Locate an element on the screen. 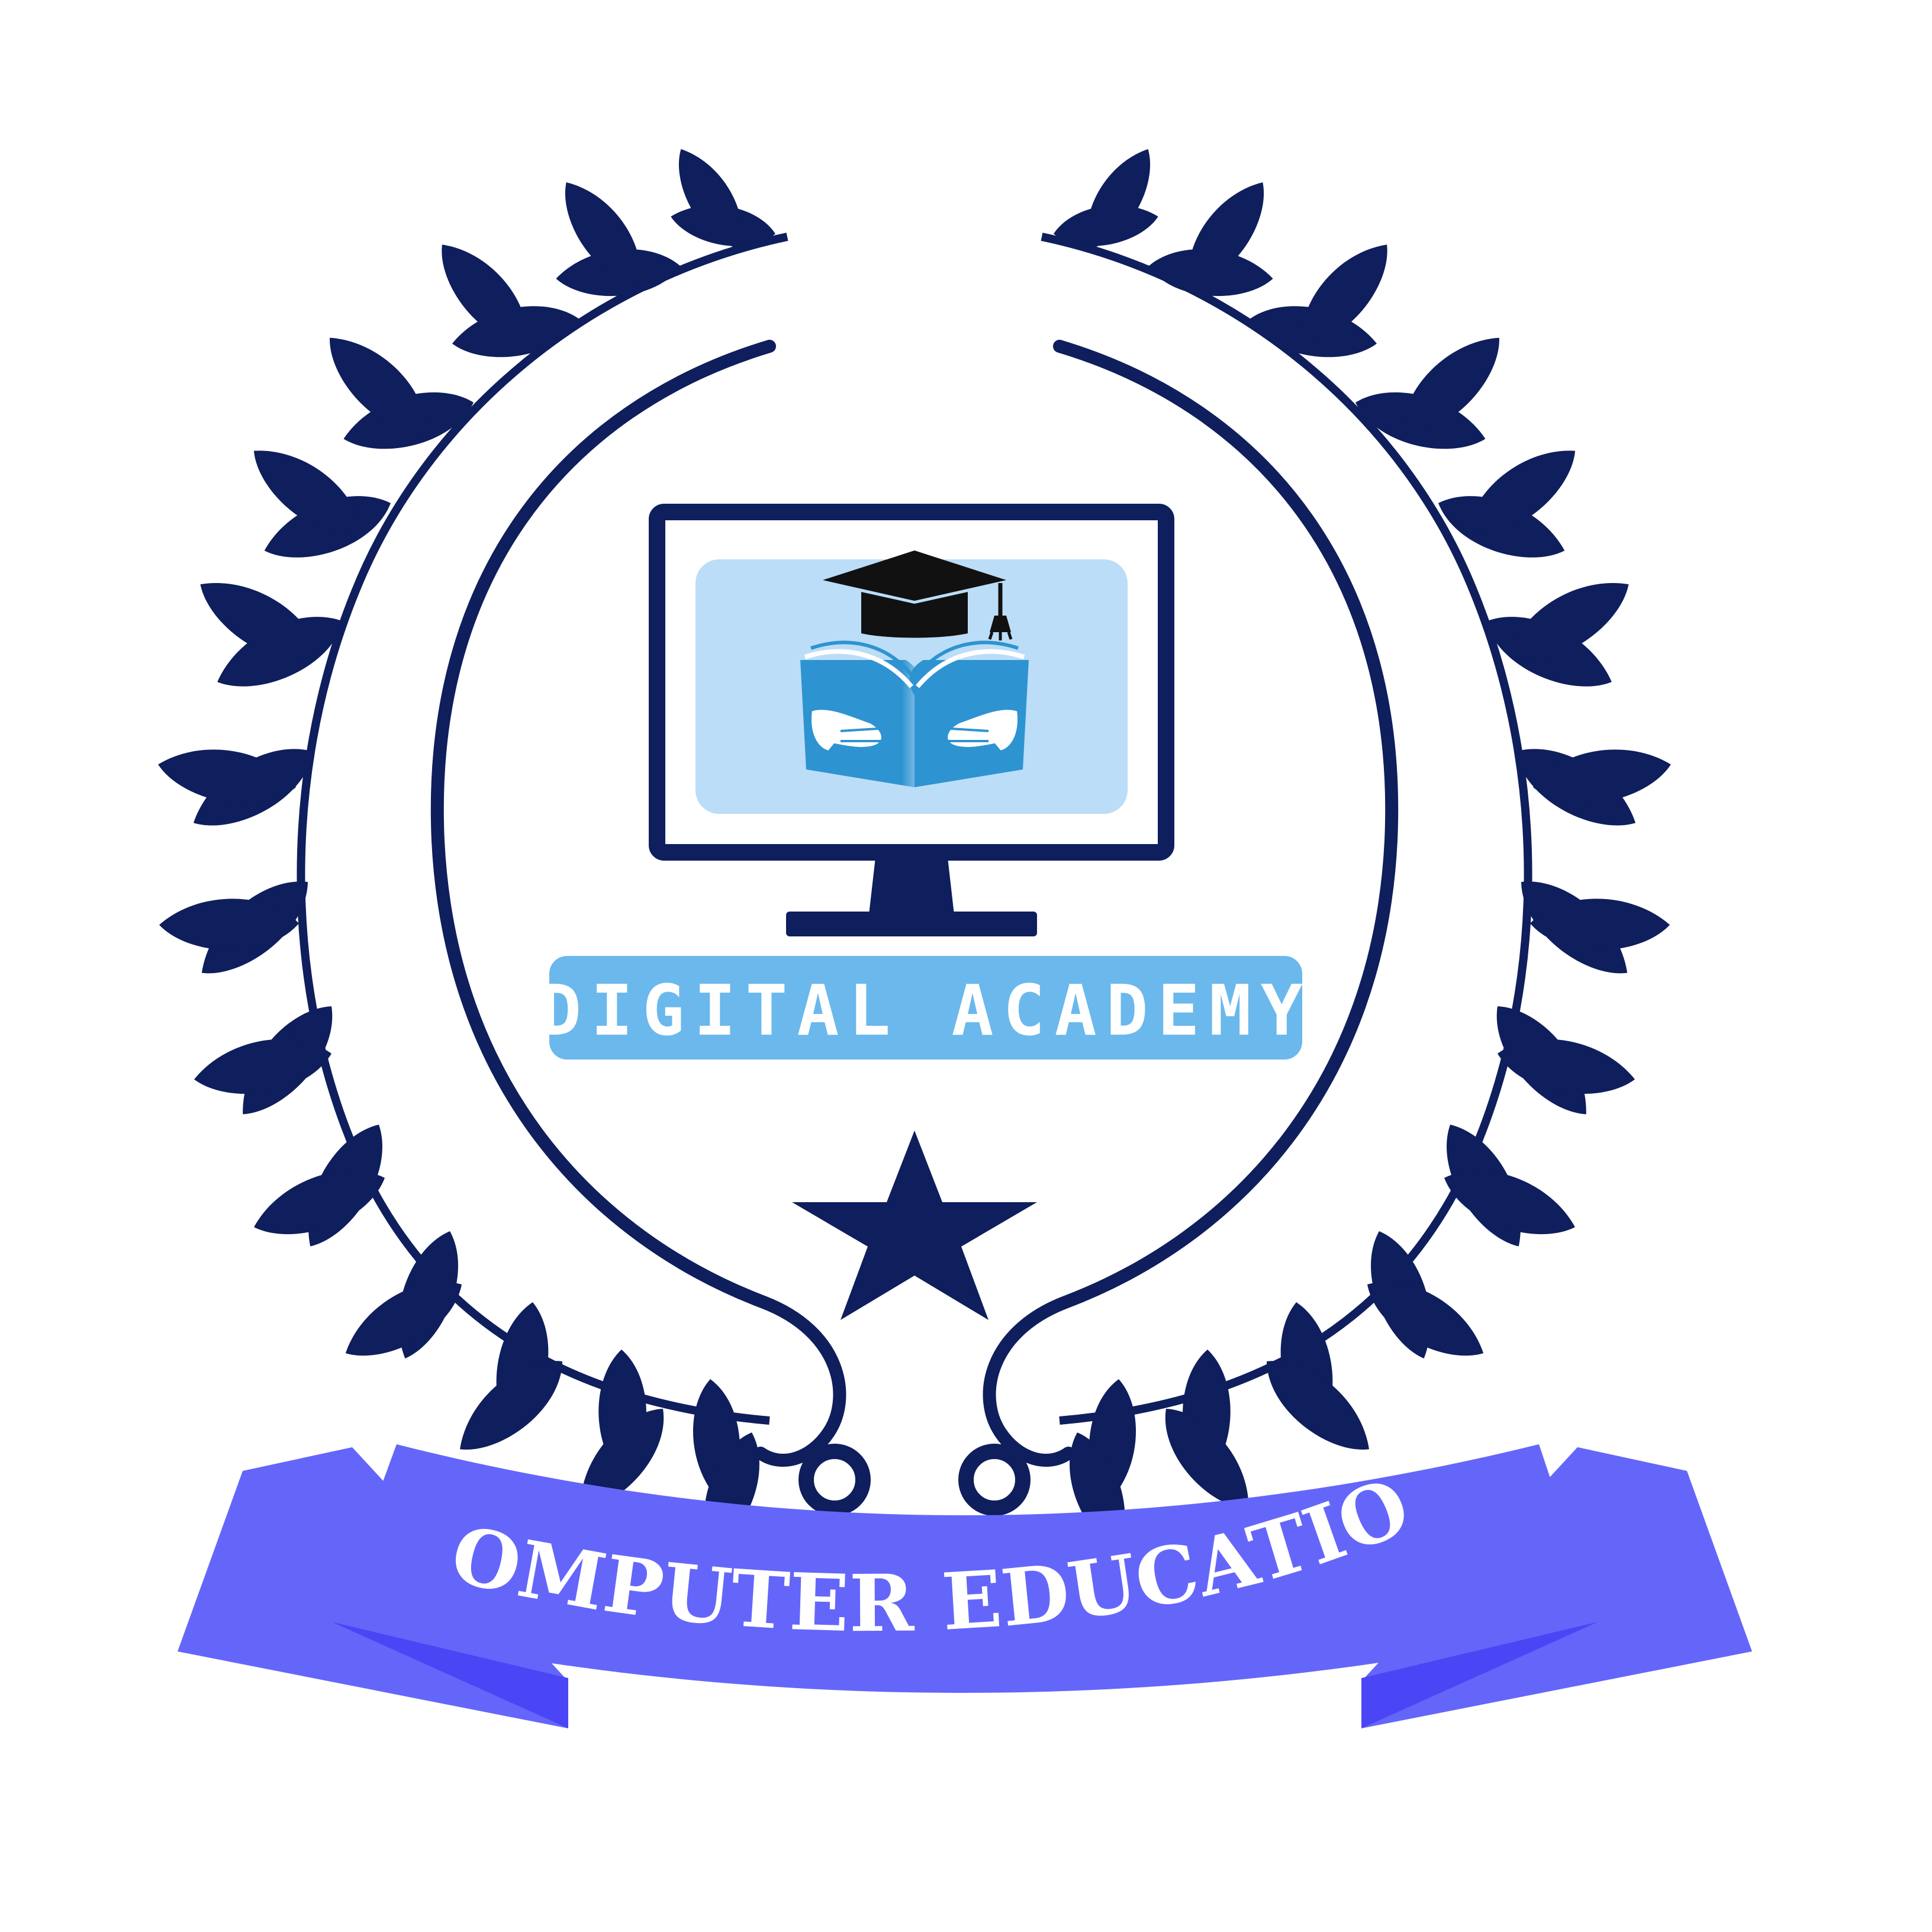 The height and width of the screenshot is (1932, 1932). star-icon is located at coordinates (914, 1225).